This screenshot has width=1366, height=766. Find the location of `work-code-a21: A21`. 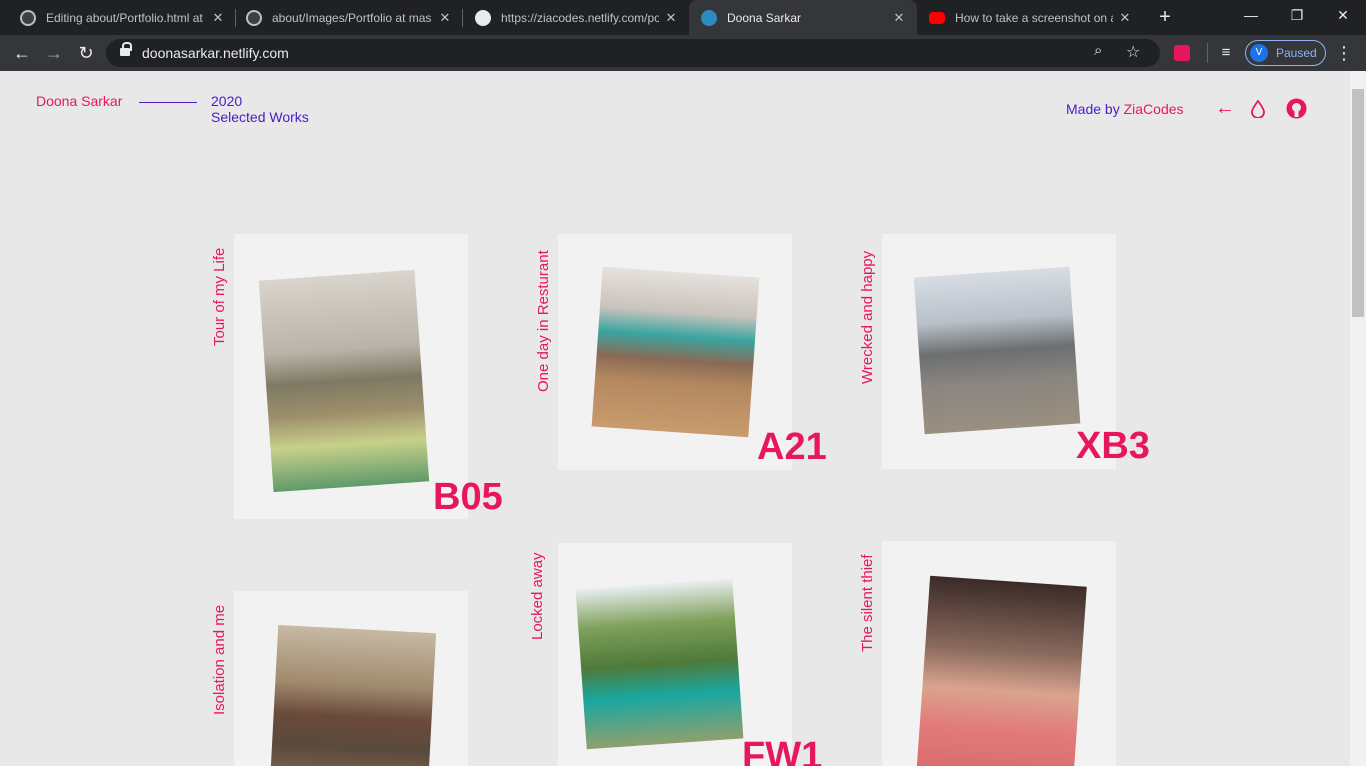

work-code-a21: A21 is located at coordinates (792, 447).